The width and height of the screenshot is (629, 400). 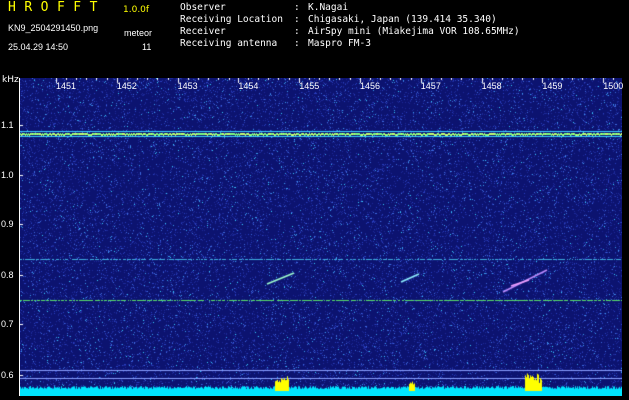 What do you see at coordinates (7, 275) in the screenshot?
I see `y-tick-label: 0.8` at bounding box center [7, 275].